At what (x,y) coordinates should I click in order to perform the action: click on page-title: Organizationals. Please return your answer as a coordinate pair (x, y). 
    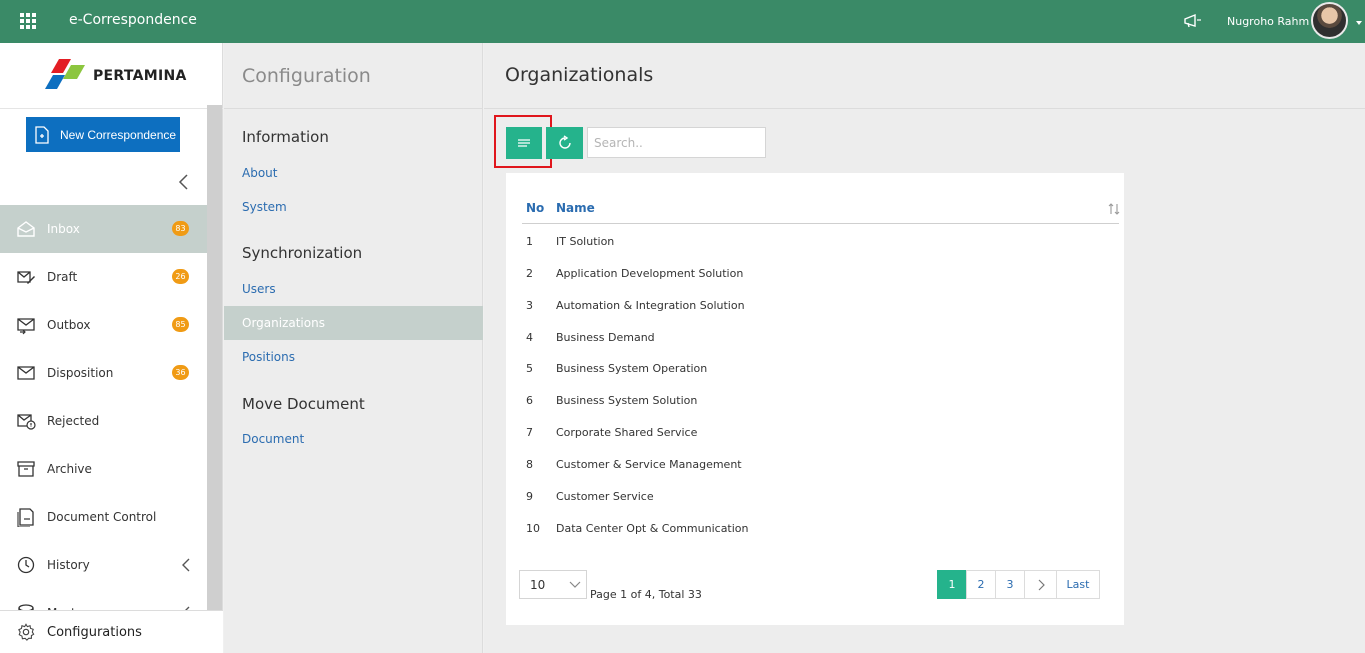
    Looking at the image, I should click on (579, 75).